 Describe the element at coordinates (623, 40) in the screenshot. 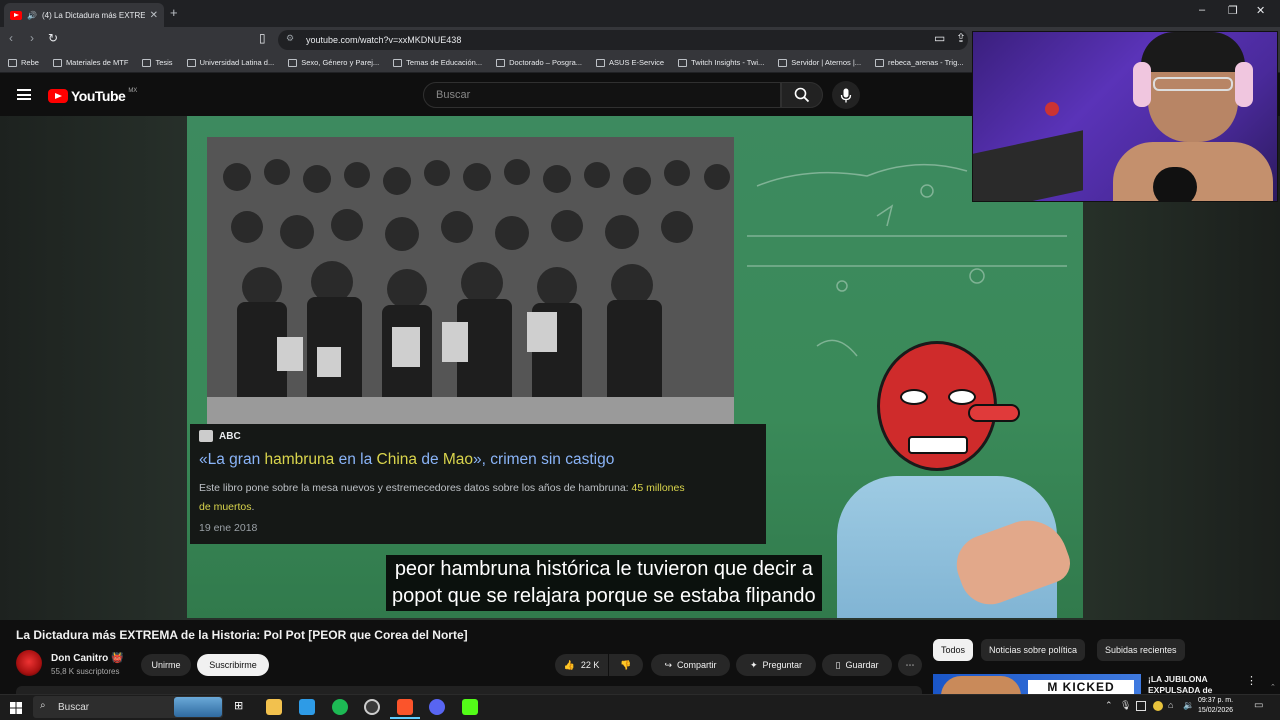

I see `address-bar: youtube.com/watch?v=xxMKDNUE438` at that location.